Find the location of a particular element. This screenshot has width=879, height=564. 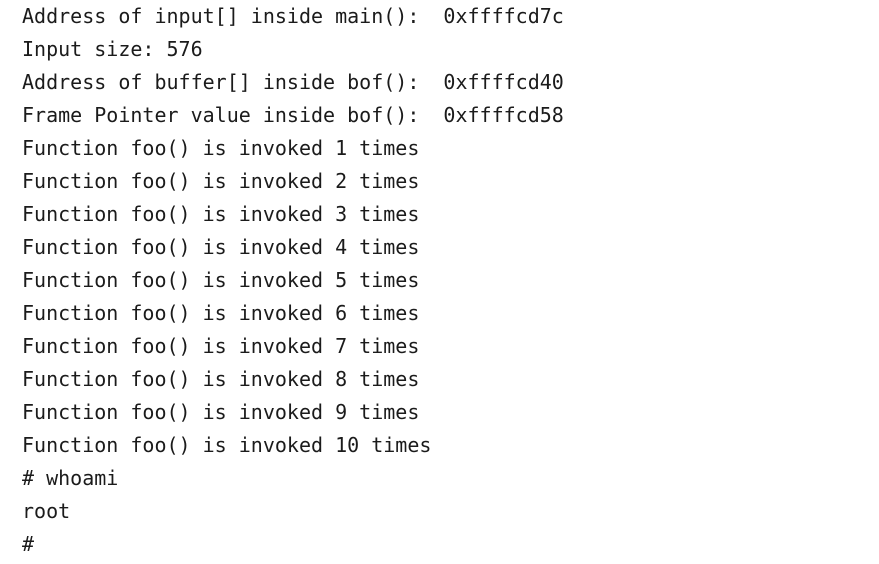

terminal-line: Function foo() is invoked 3 times is located at coordinates (221, 214).